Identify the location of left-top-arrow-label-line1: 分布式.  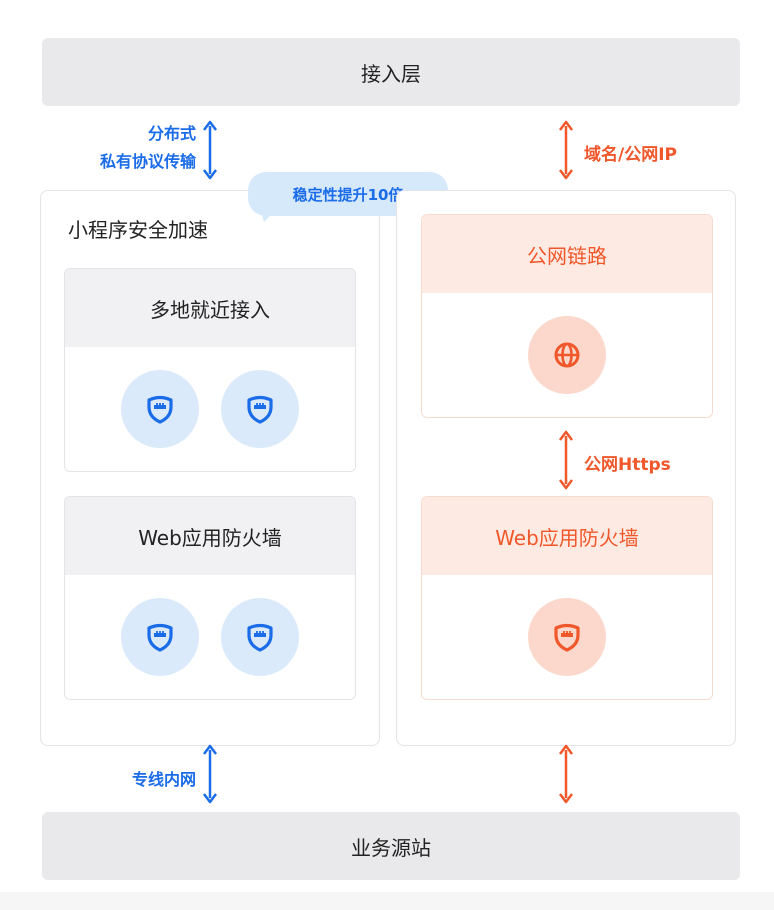
(171, 133).